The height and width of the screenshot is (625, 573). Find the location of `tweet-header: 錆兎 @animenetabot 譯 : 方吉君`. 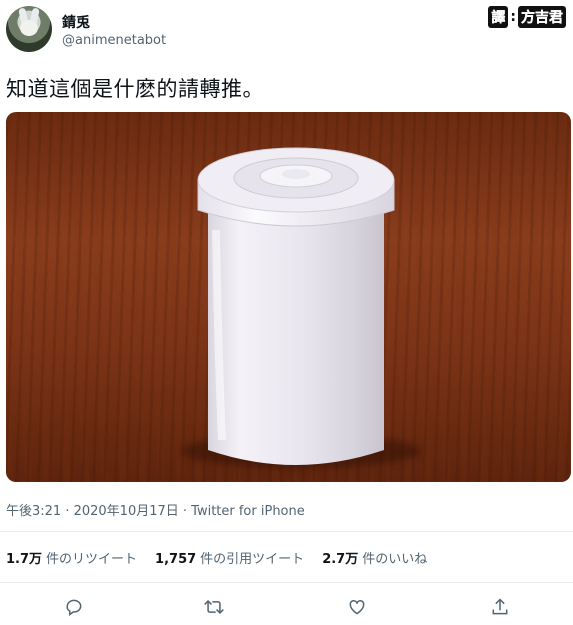

tweet-header: 錆兎 @animenetabot 譯 : 方吉君 is located at coordinates (286, 32).